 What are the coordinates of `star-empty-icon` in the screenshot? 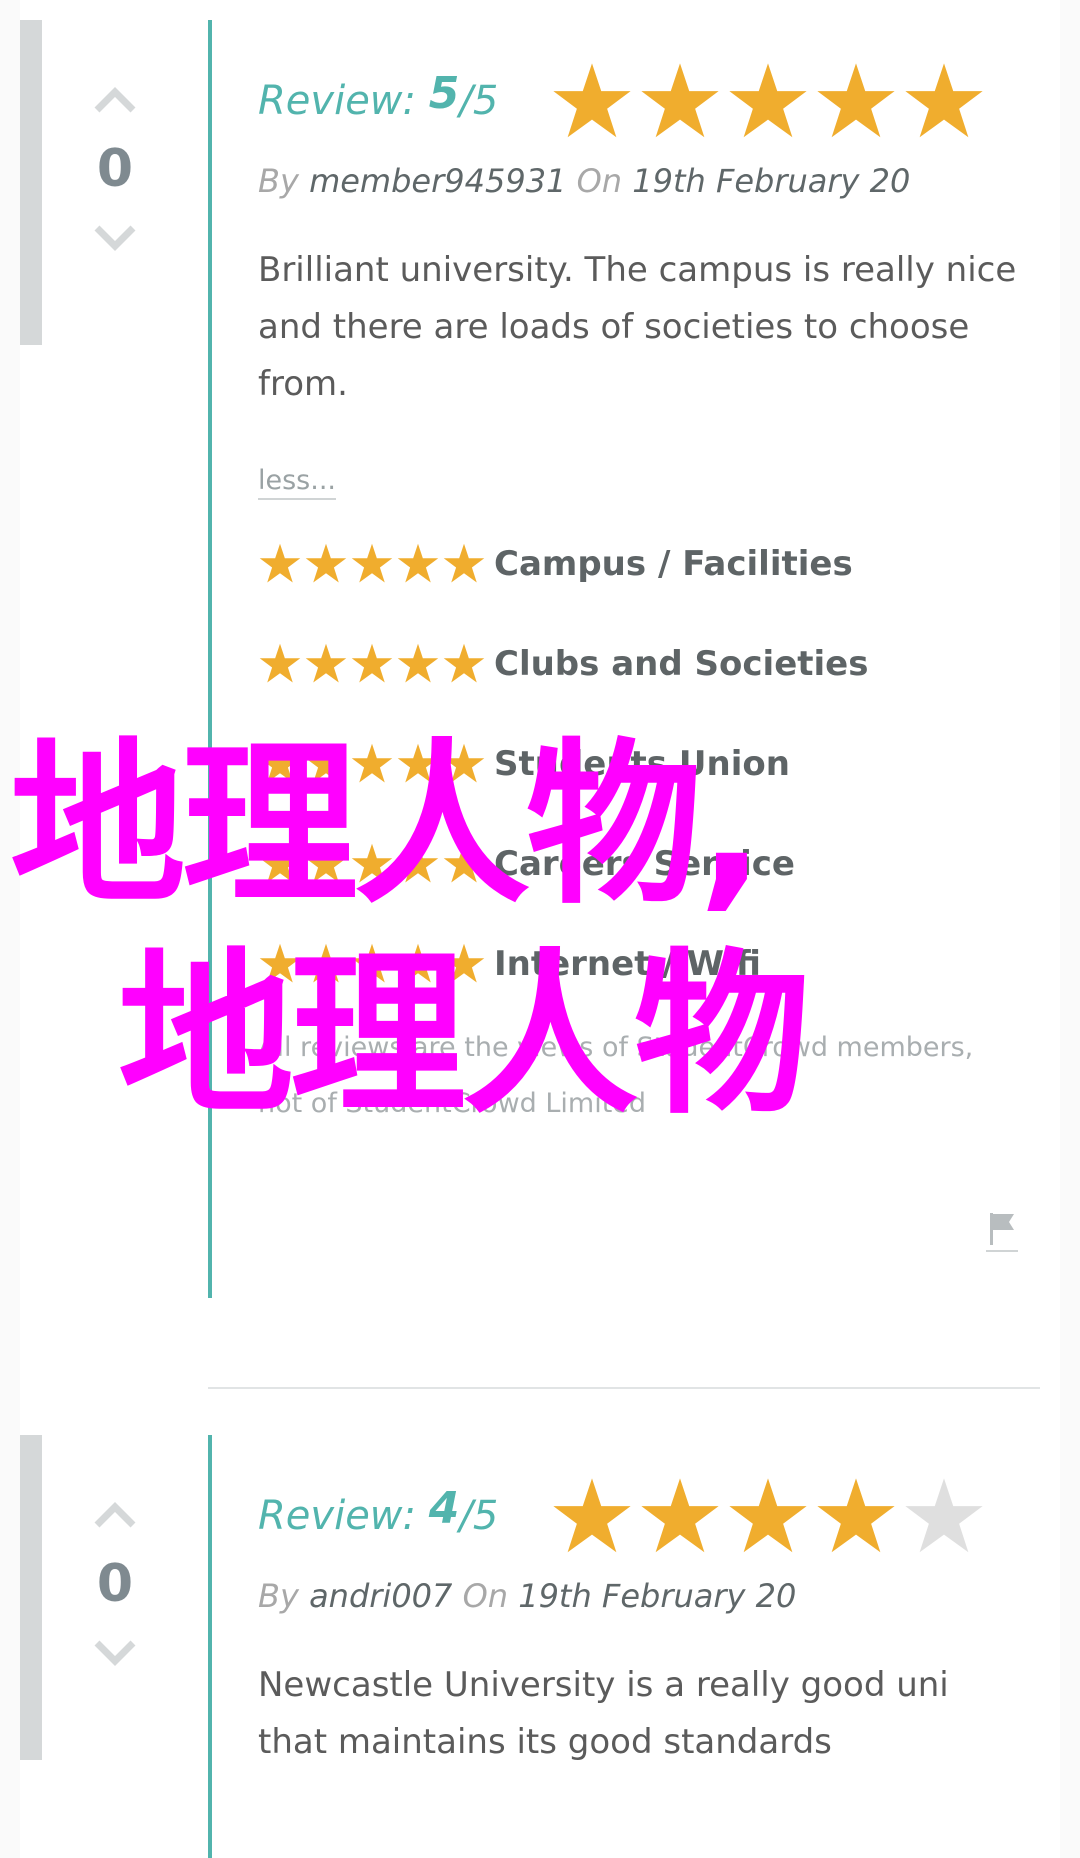 It's located at (944, 1515).